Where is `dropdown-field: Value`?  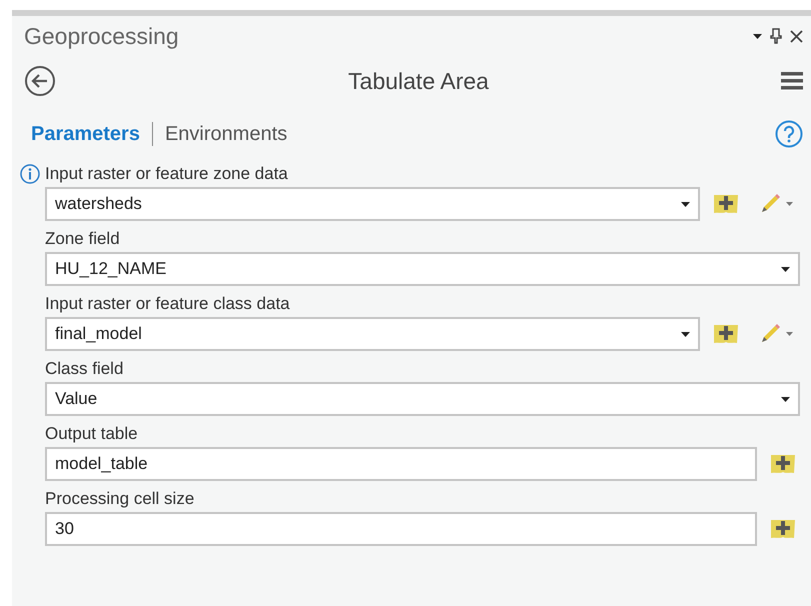 dropdown-field: Value is located at coordinates (422, 399).